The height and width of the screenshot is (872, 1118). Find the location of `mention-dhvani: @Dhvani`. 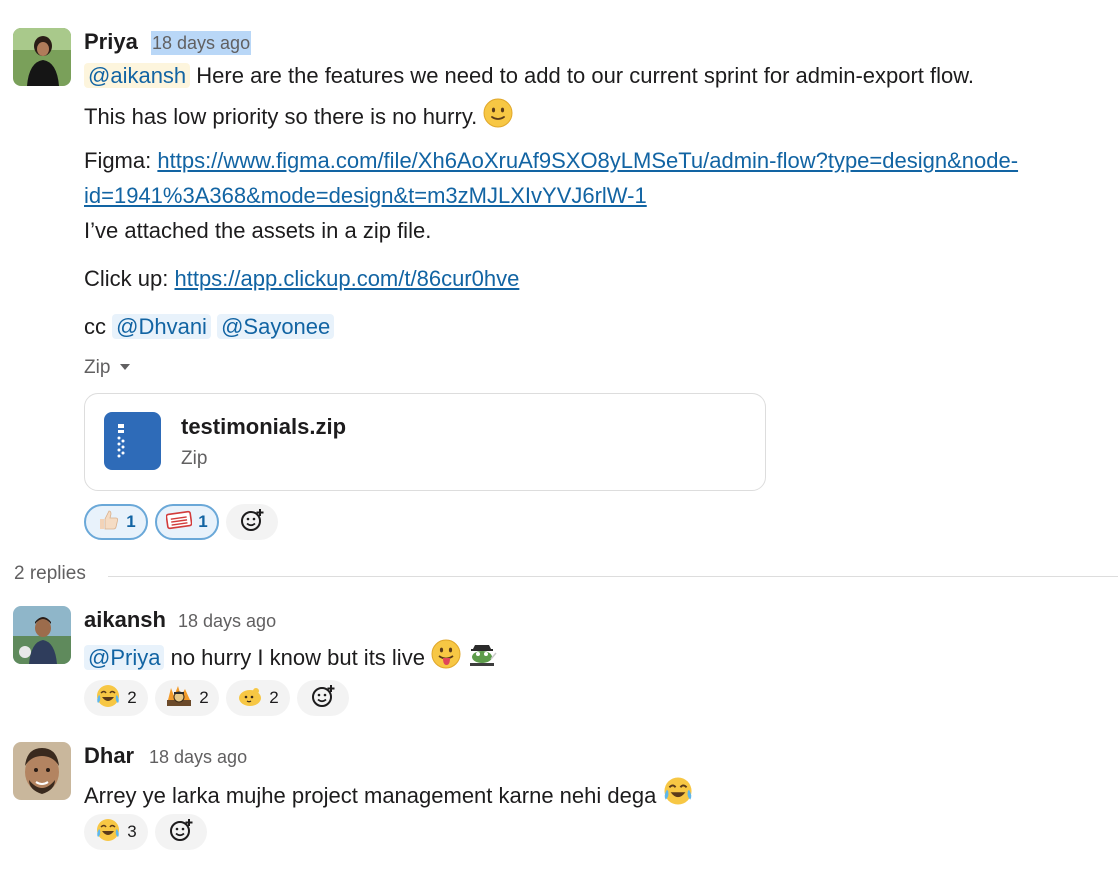

mention-dhvani: @Dhvani is located at coordinates (161, 326).